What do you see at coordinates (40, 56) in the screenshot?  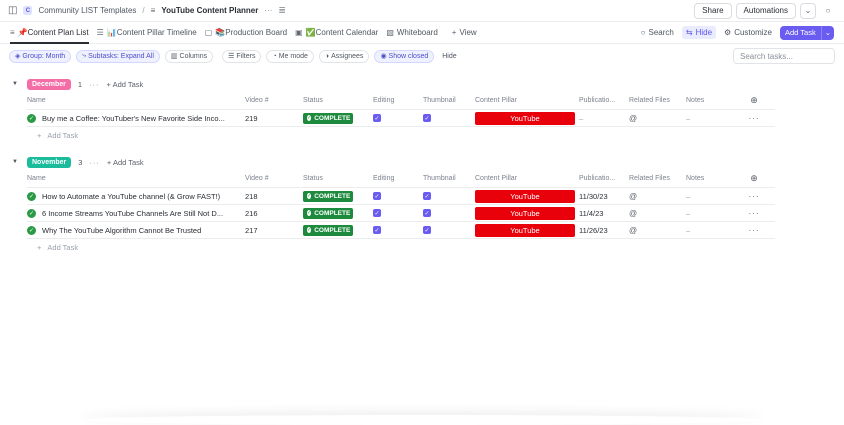 I see `group-by-chip: ◈ Group: Month` at bounding box center [40, 56].